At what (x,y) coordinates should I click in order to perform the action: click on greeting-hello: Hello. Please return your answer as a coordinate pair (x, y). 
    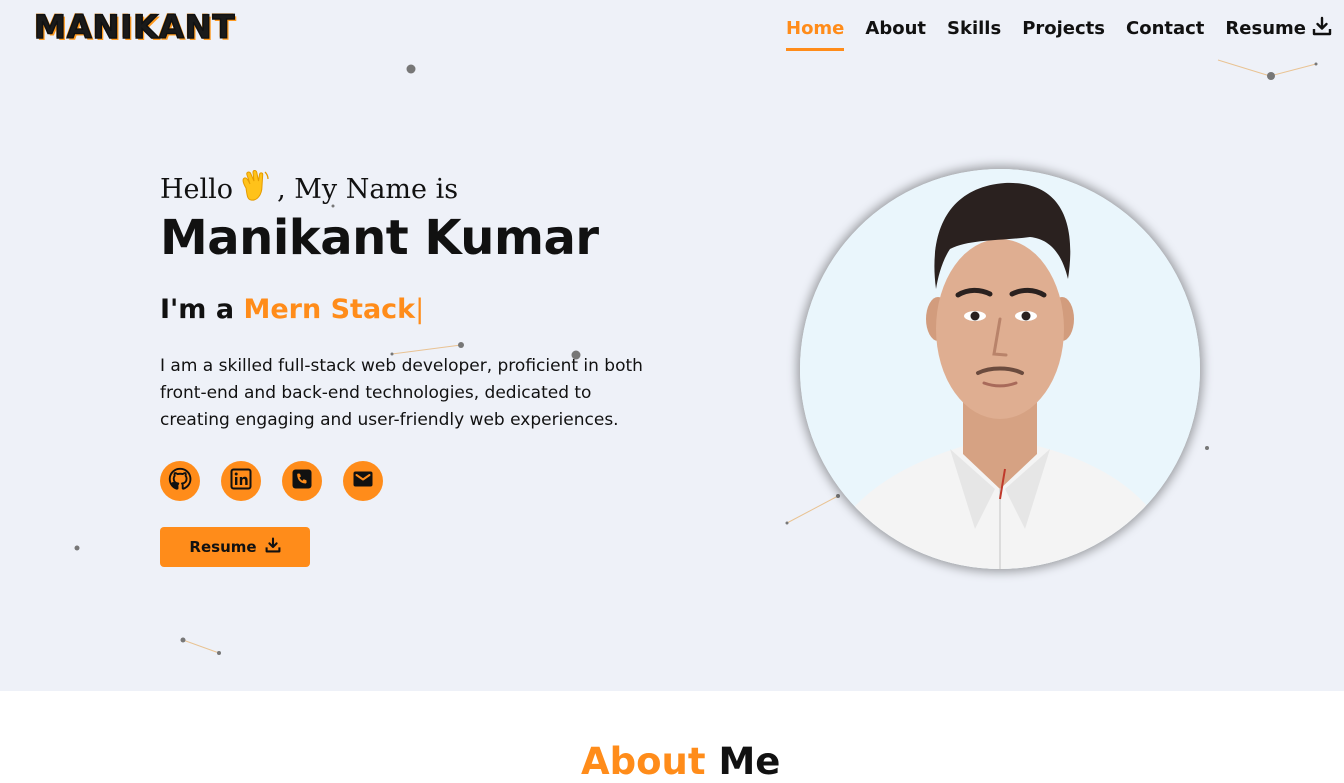
    Looking at the image, I should click on (197, 189).